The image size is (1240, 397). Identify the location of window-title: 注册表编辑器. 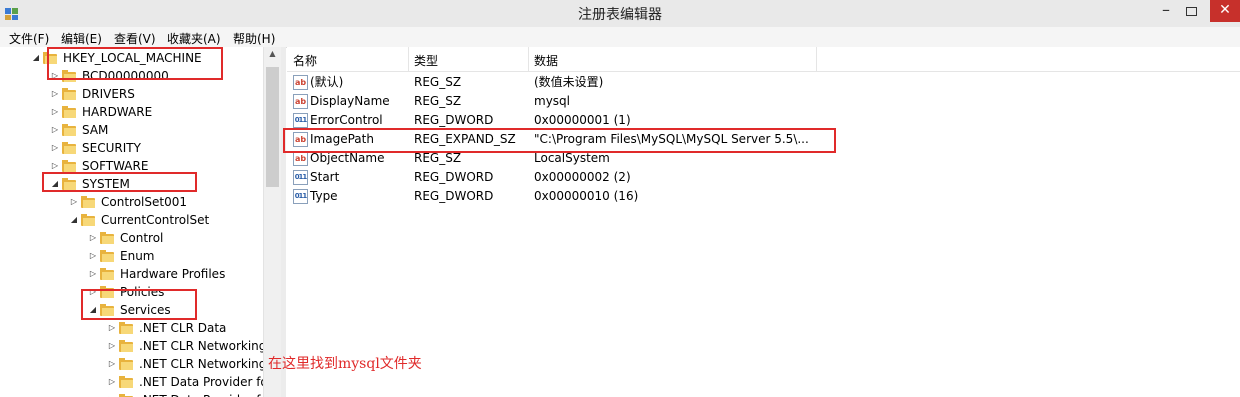
(620, 15).